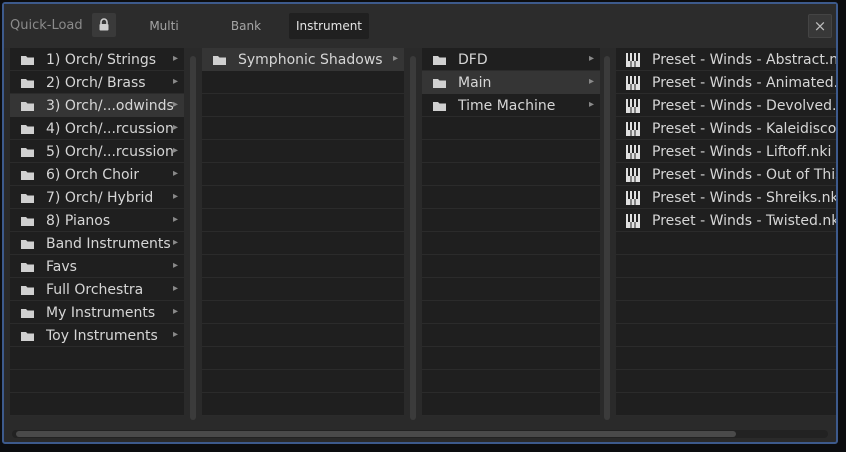  I want to click on list-item: 2) Orch/ Brass ▸, so click(97, 82).